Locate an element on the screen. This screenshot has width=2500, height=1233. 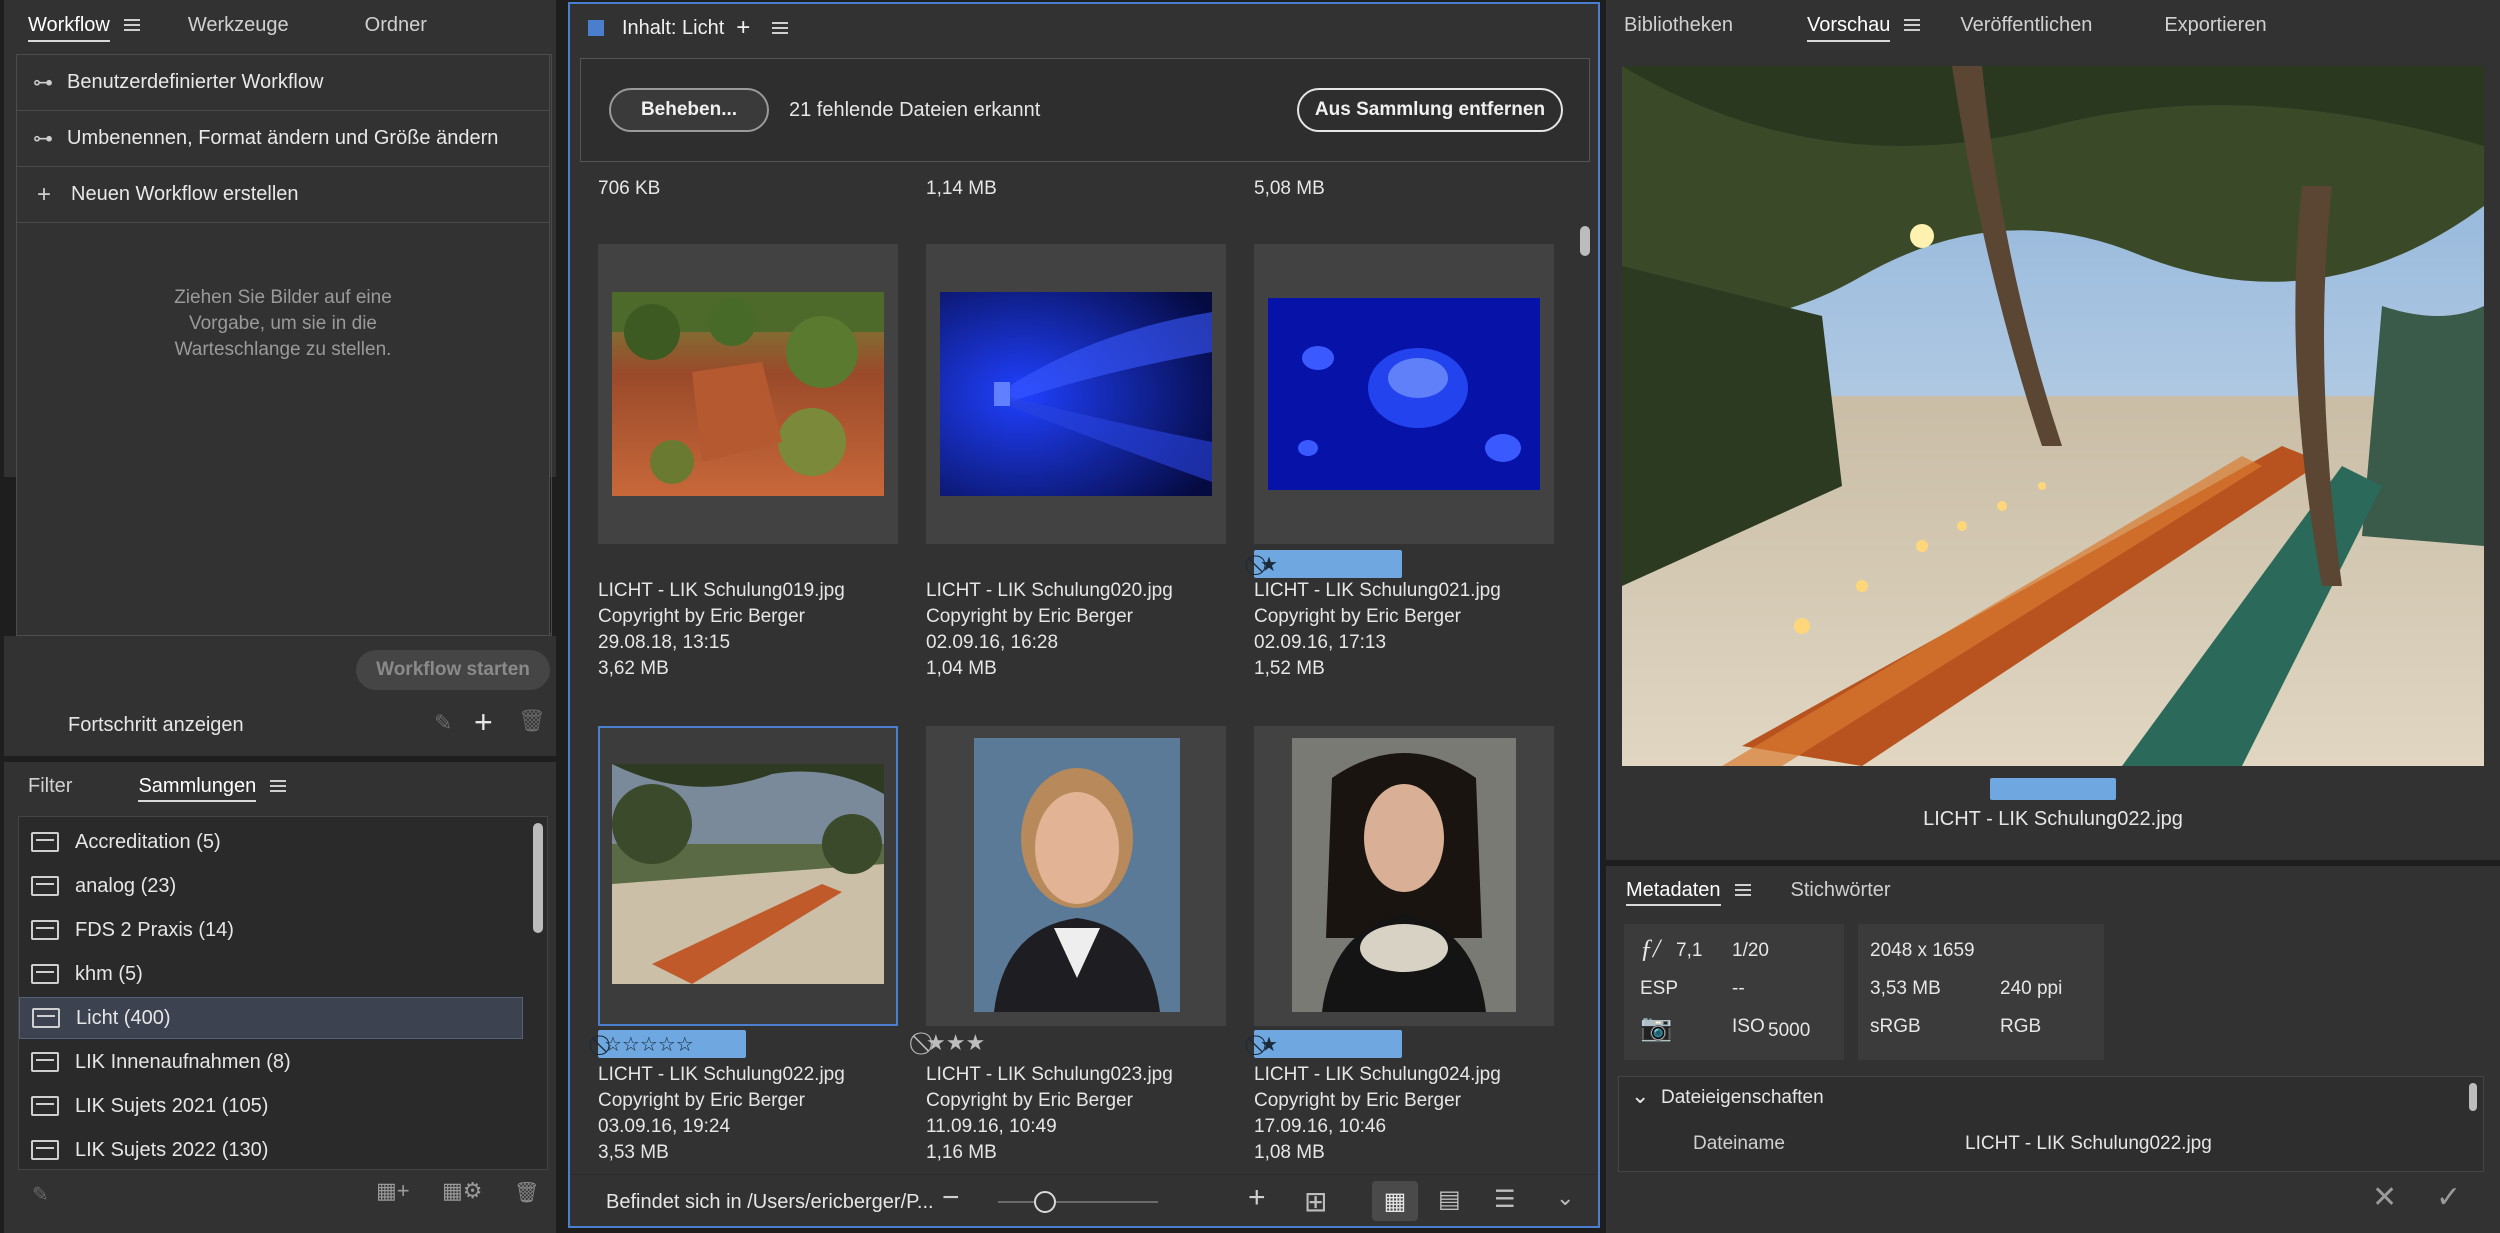
tab-veroeffentlichen: Veröffentlichen is located at coordinates (2026, 25).